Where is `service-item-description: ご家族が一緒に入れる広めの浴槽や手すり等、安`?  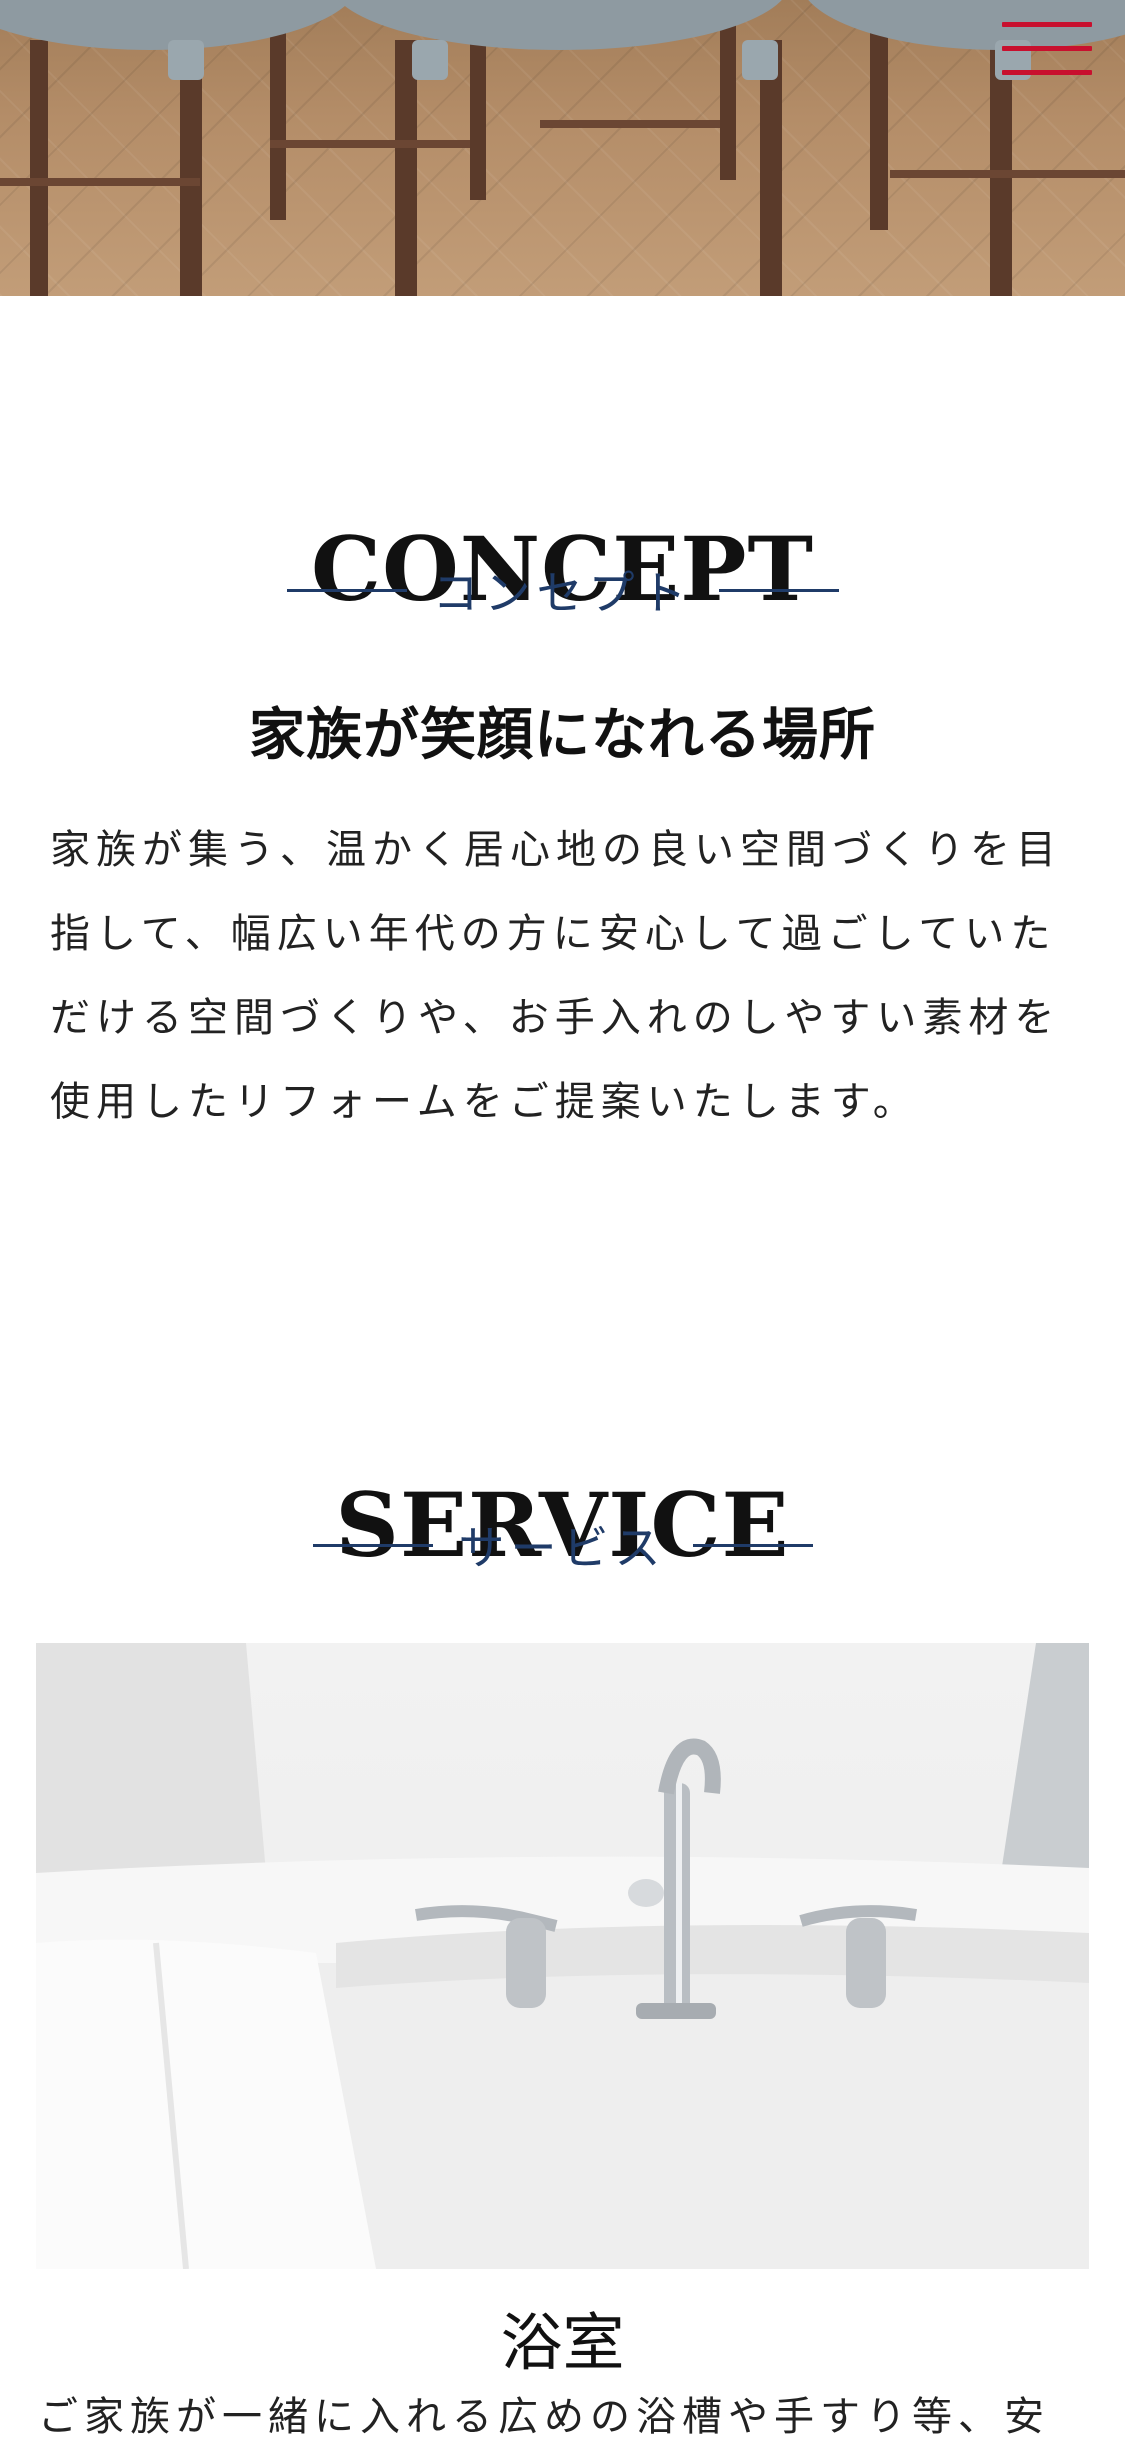 service-item-description: ご家族が一緒に入れる広めの浴槽や手すり等、安 is located at coordinates (544, 2417).